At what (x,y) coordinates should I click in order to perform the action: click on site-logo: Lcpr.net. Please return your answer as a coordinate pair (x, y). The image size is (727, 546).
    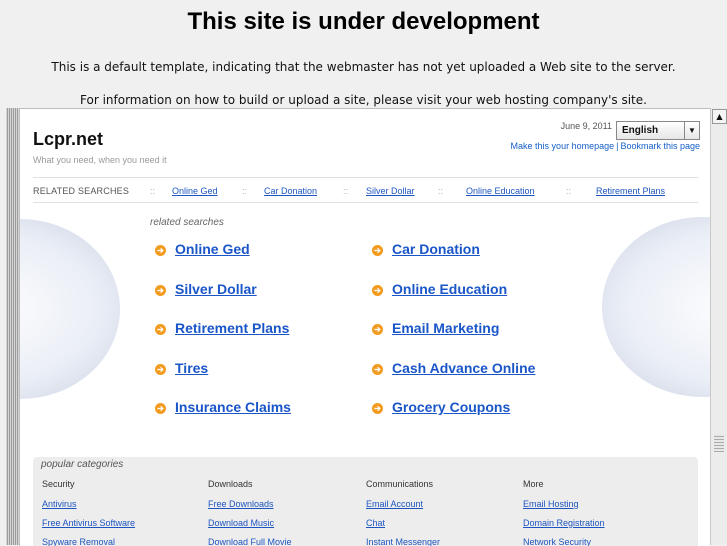
    Looking at the image, I should click on (68, 139).